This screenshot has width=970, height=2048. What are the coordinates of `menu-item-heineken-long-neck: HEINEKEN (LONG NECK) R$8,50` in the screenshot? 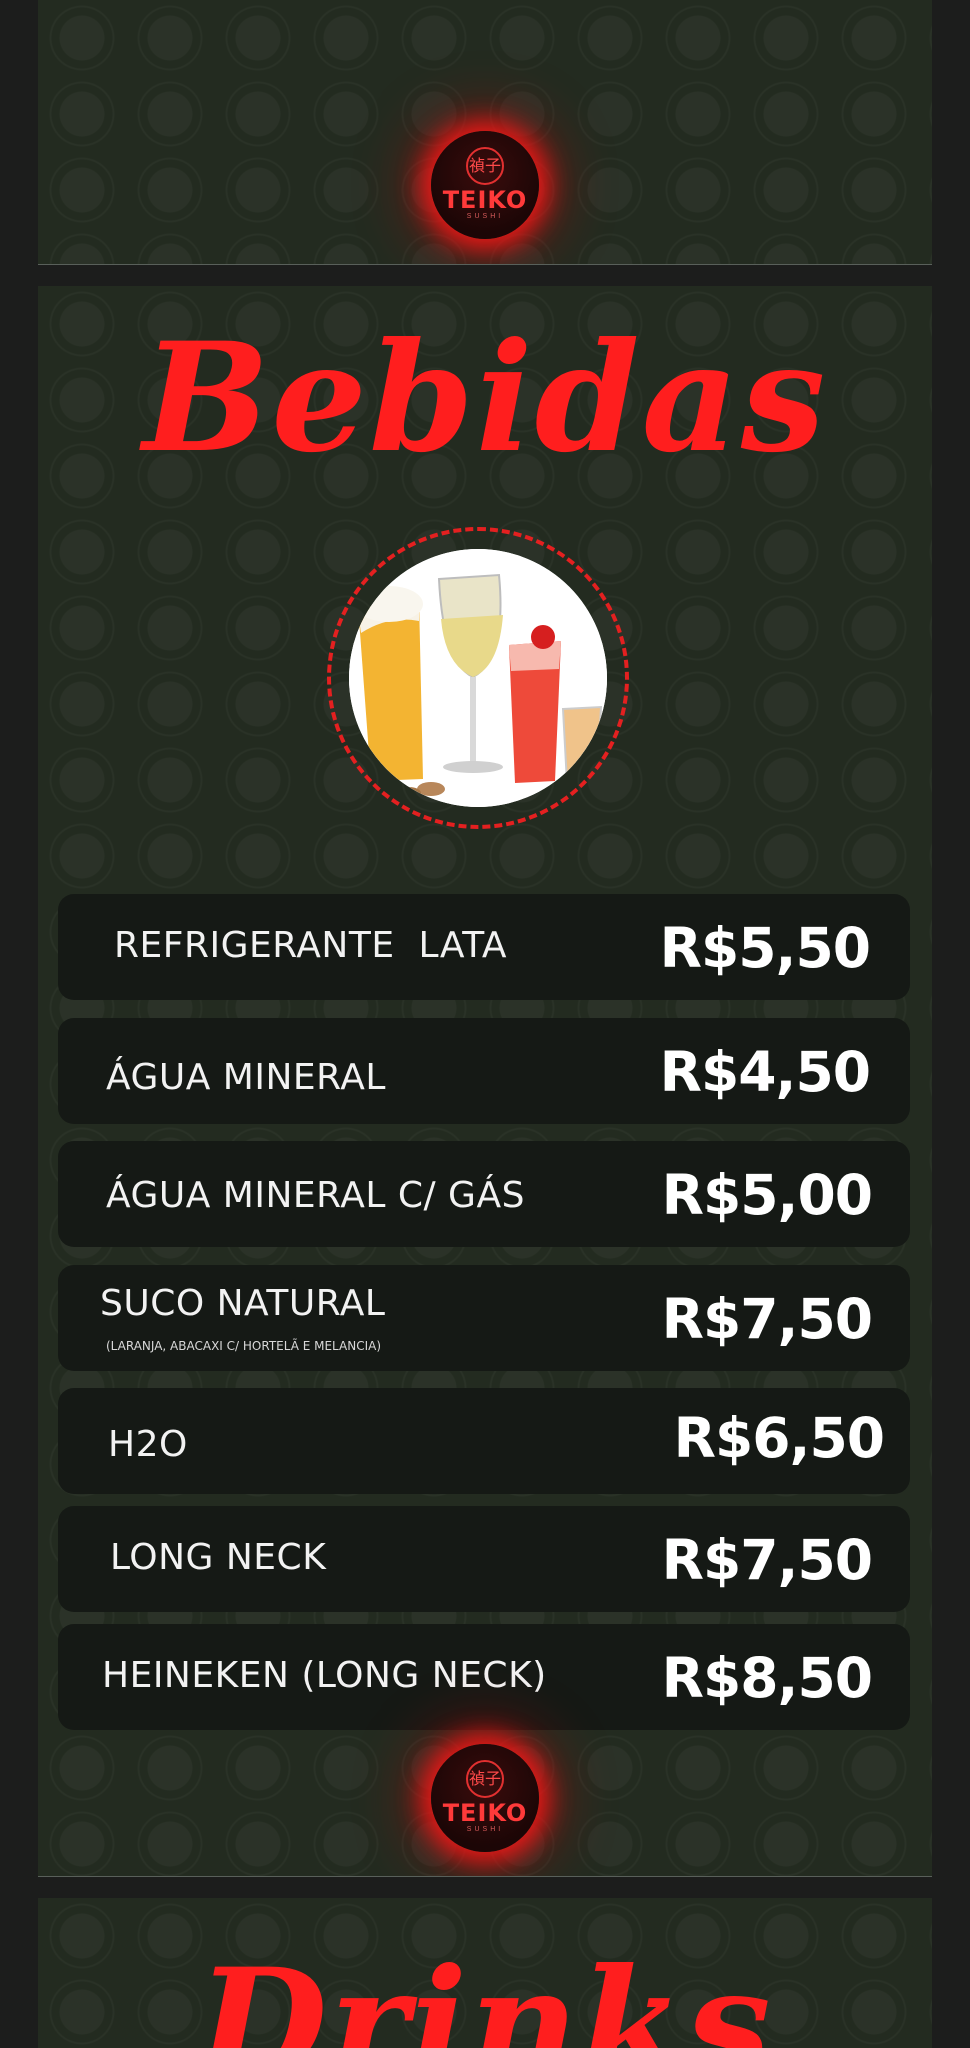 It's located at (484, 1677).